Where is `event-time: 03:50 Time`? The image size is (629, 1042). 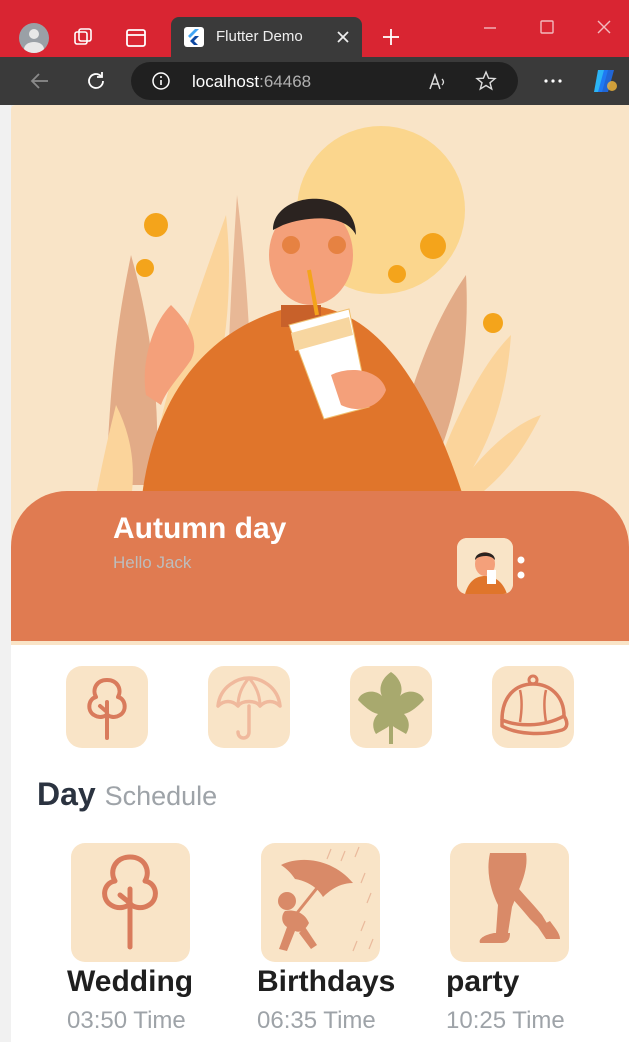 event-time: 03:50 Time is located at coordinates (126, 1020).